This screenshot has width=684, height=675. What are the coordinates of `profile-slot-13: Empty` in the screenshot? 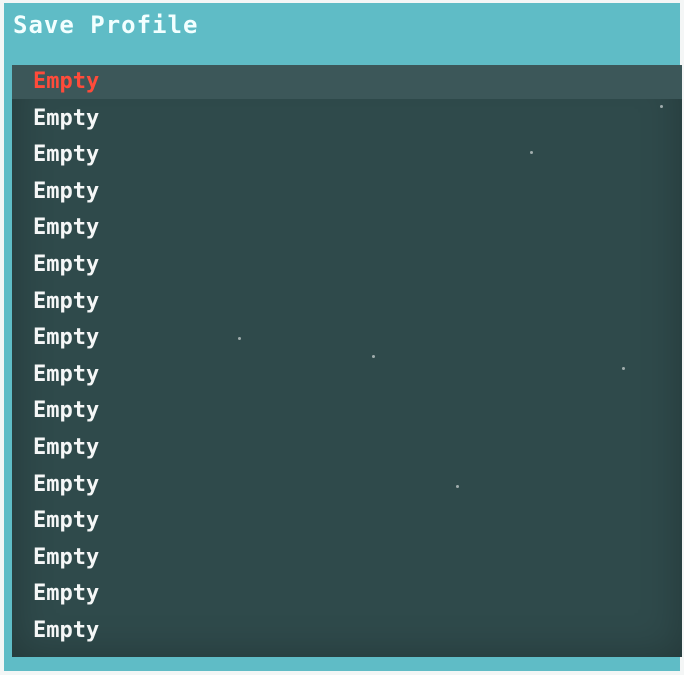 It's located at (347, 521).